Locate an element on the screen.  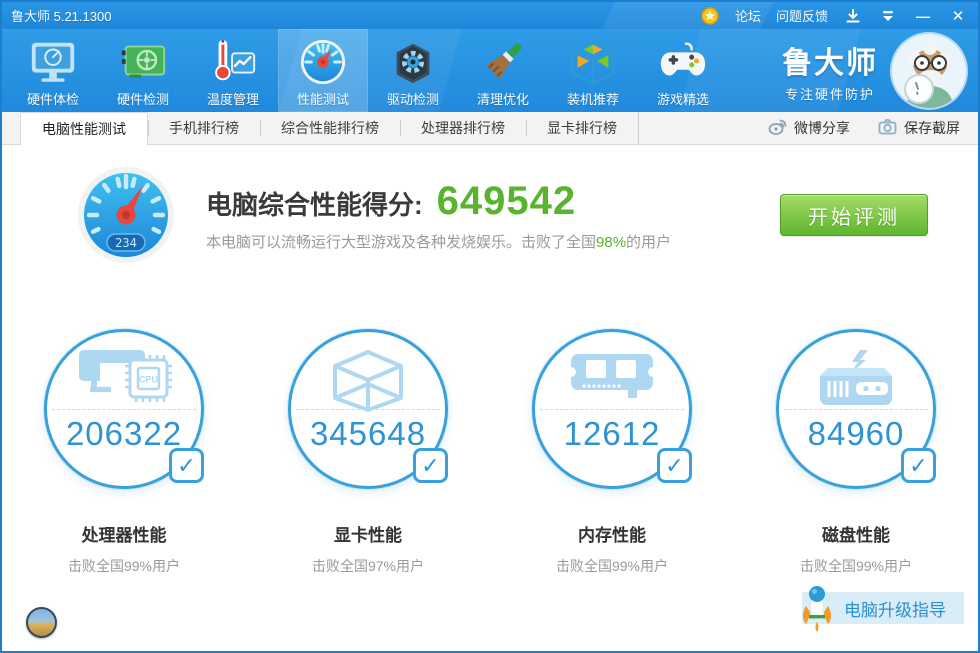
score-description: 本电脑可以流畅运行大型游戏及各种发烧娱乐。击败了全国98%的用户 is located at coordinates (438, 241).